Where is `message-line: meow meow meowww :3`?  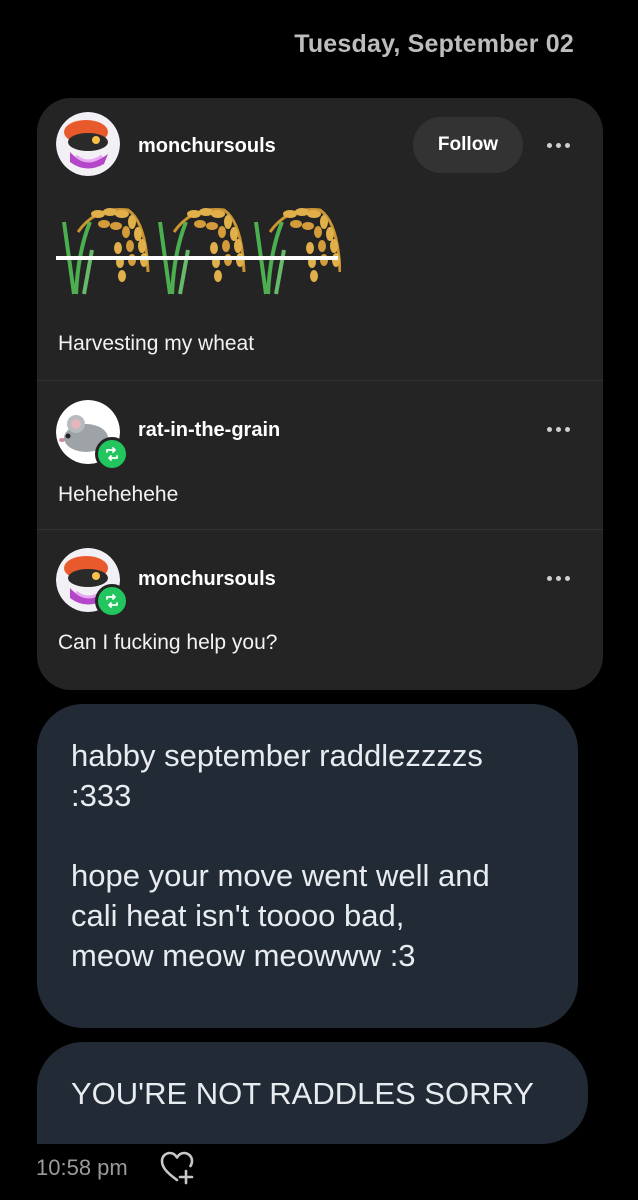
message-line: meow meow meowww :3 is located at coordinates (243, 955).